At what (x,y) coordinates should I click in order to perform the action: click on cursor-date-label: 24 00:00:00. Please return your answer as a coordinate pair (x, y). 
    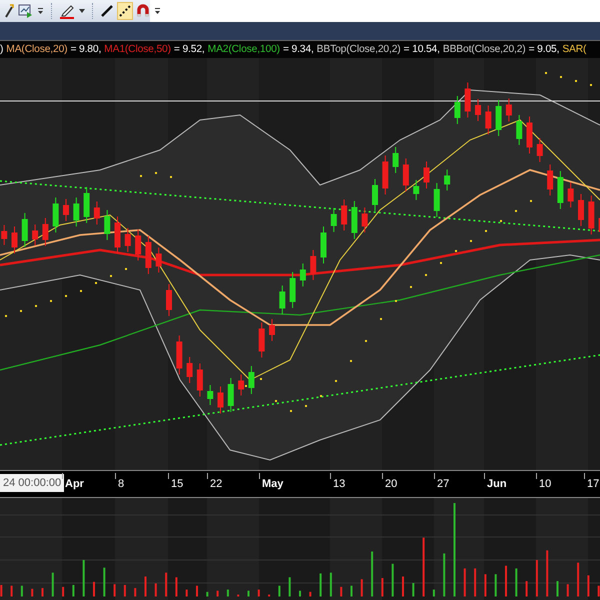
    Looking at the image, I should click on (32, 483).